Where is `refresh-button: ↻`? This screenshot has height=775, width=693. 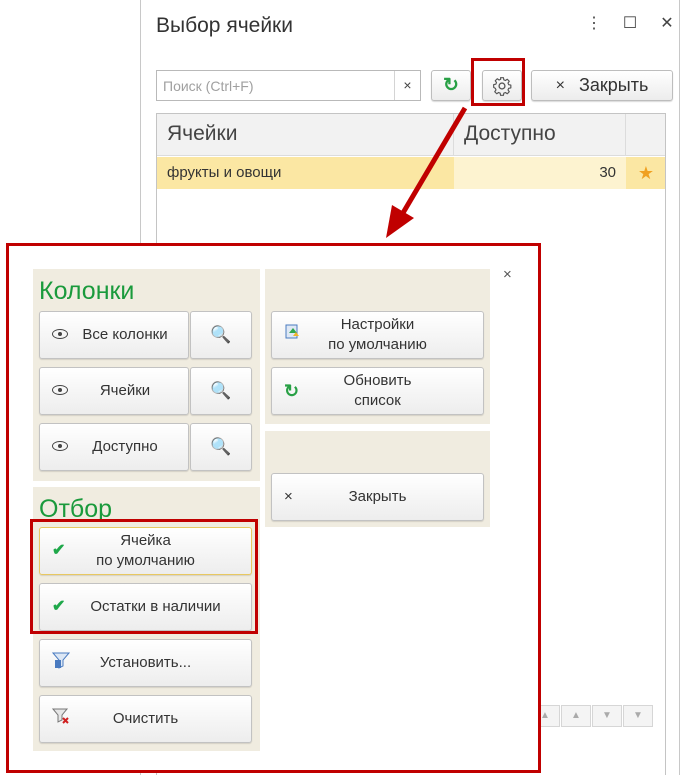 refresh-button: ↻ is located at coordinates (451, 85).